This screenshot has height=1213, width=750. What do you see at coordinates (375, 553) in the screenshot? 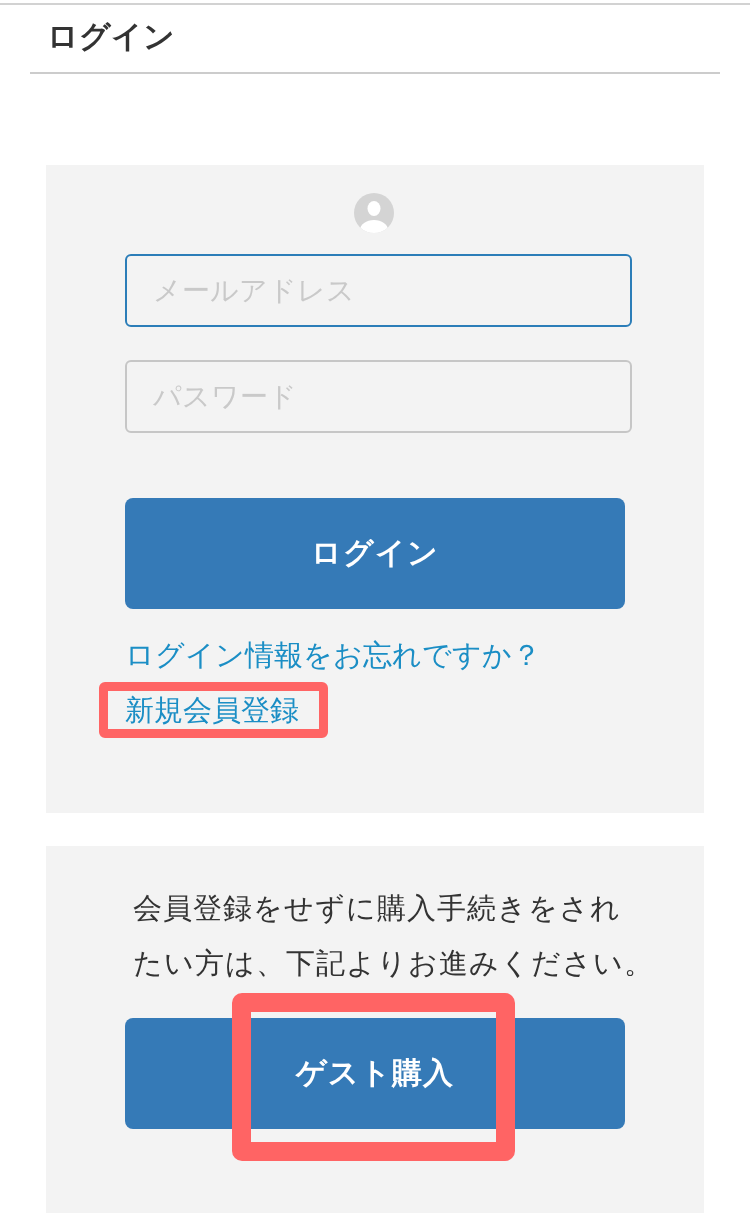
I see `login-button: ログイン` at bounding box center [375, 553].